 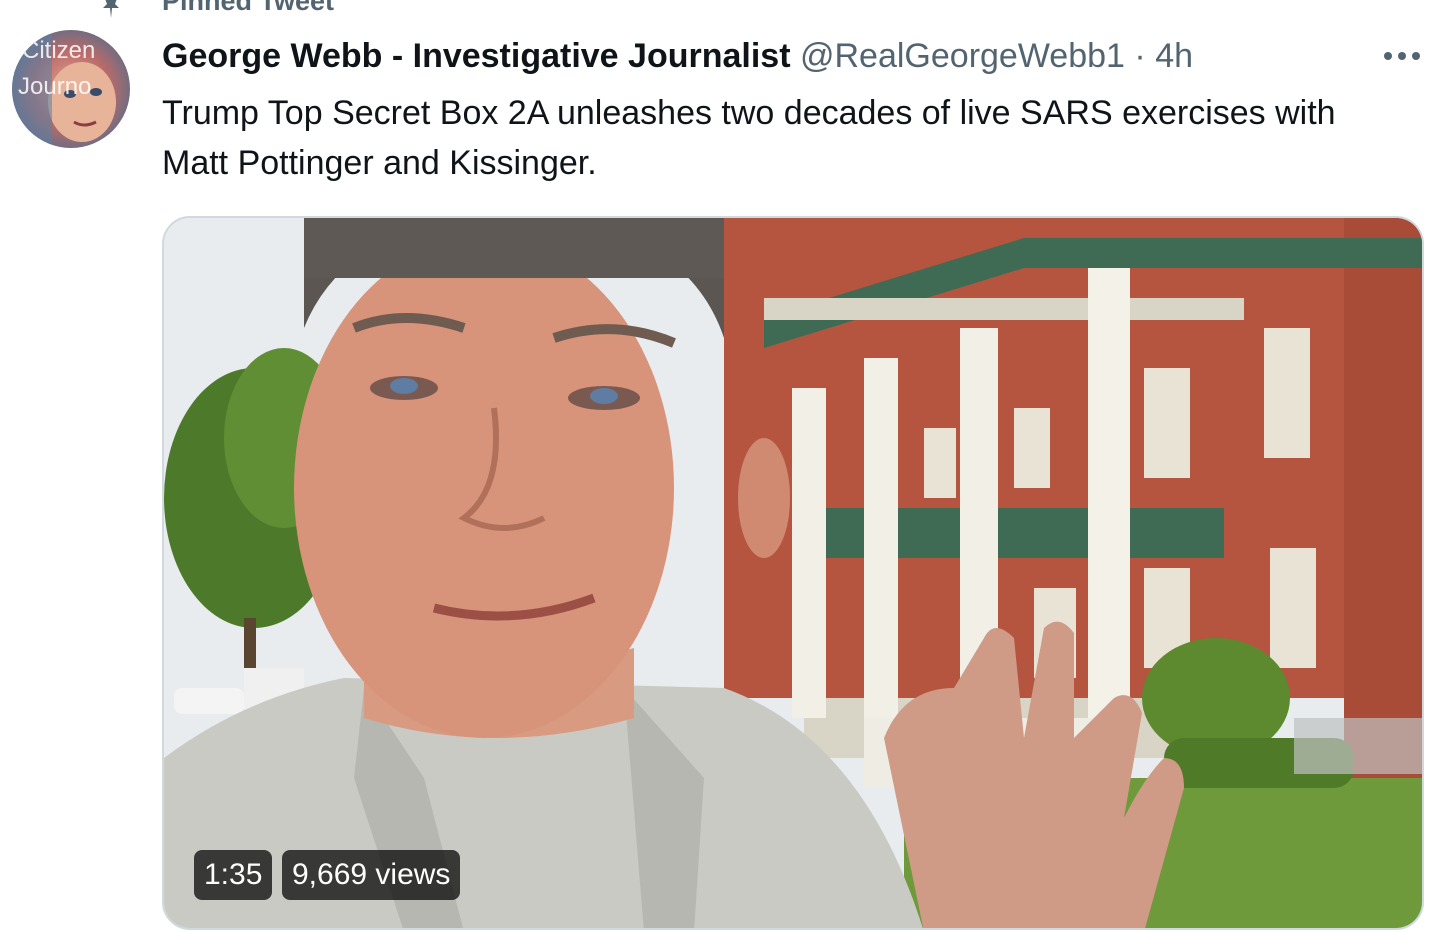 What do you see at coordinates (1388, 56) in the screenshot?
I see `more-horizontal-icon` at bounding box center [1388, 56].